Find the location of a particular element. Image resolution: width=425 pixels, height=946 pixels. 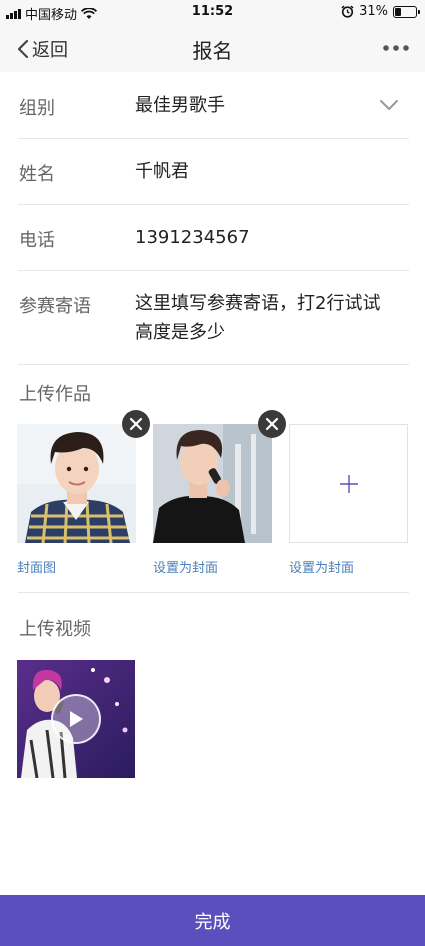

play-button is located at coordinates (76, 719).